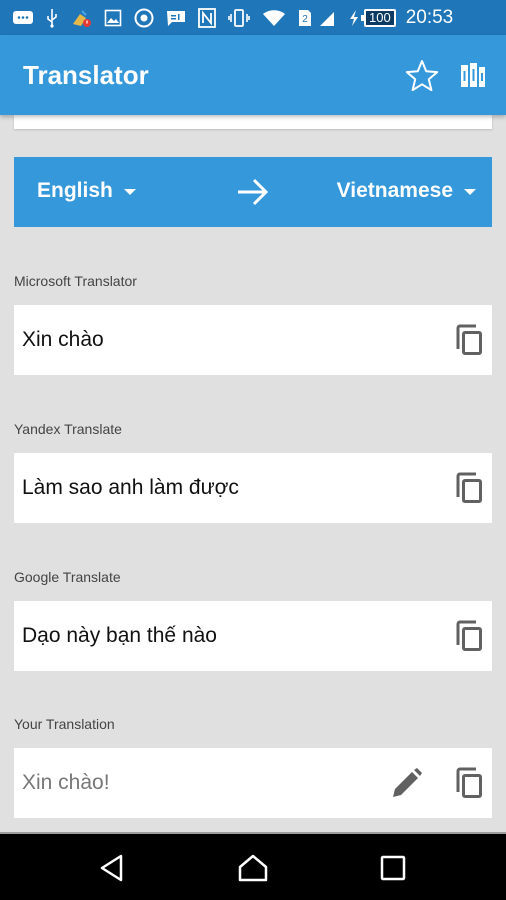 The height and width of the screenshot is (900, 506). Describe the element at coordinates (176, 18) in the screenshot. I see `message-icon` at that location.